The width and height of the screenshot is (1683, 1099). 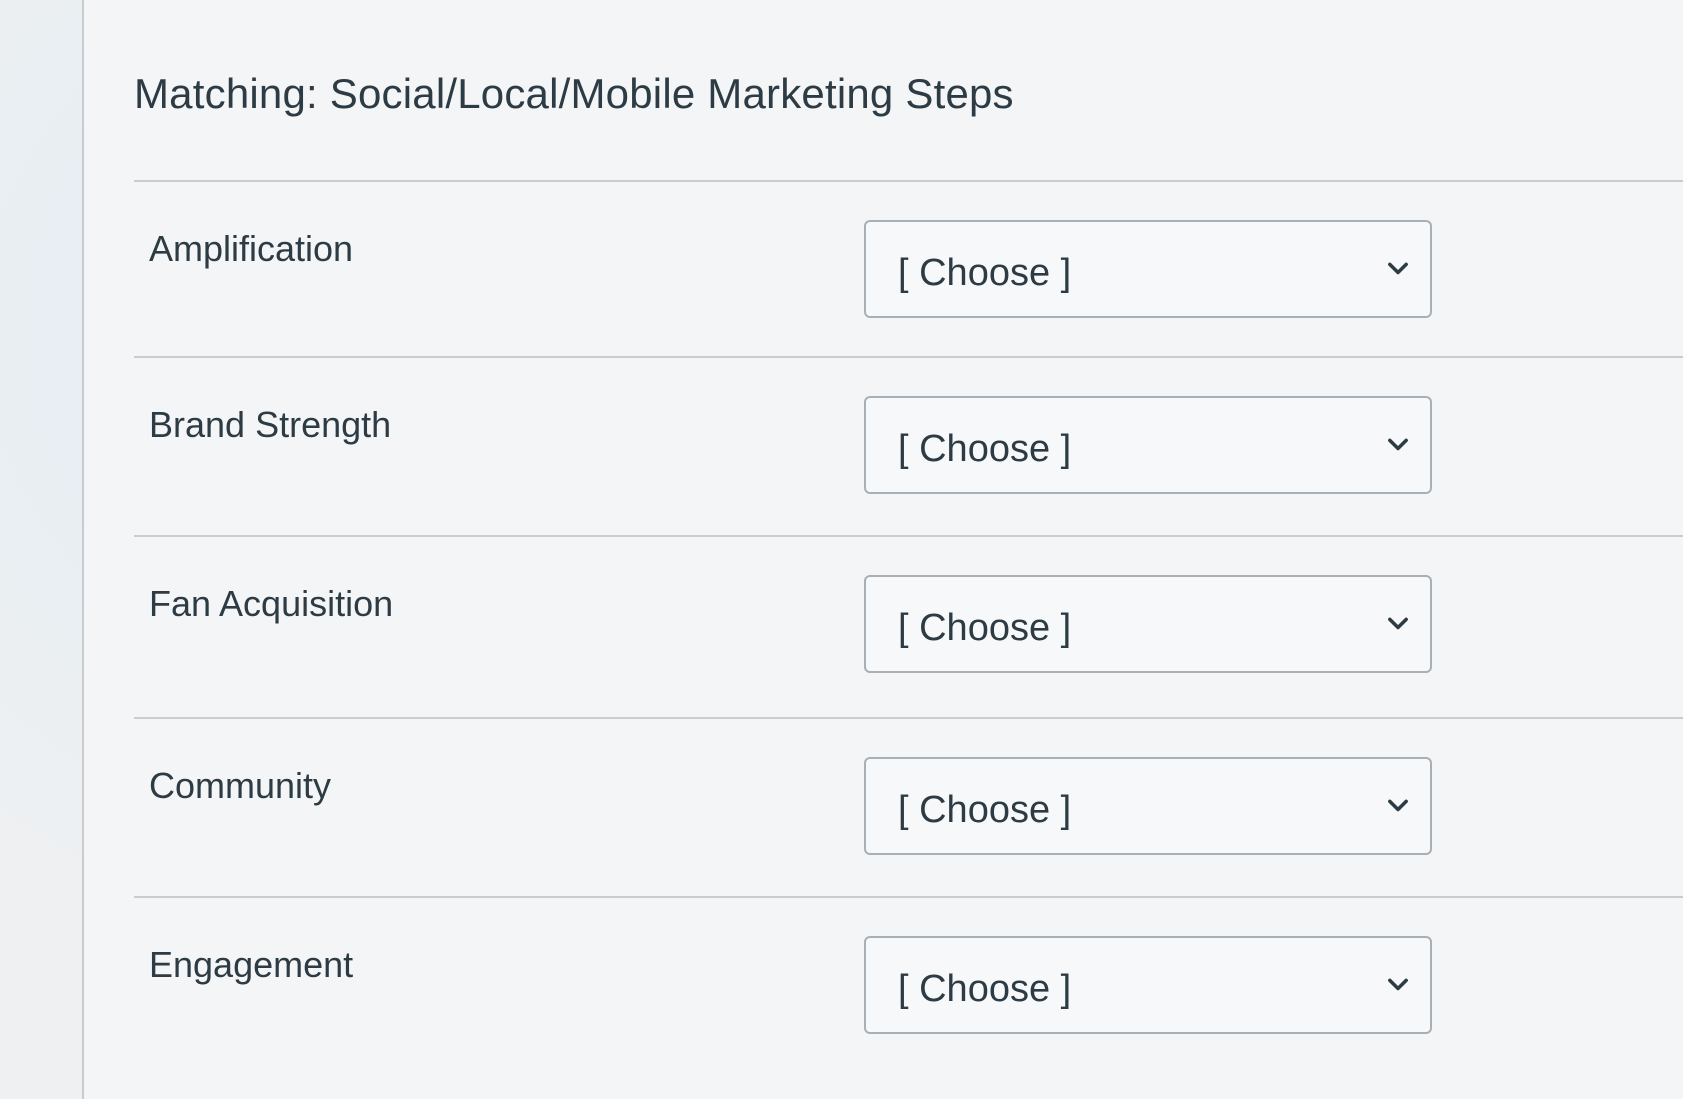 I want to click on match-label: Engagement, so click(x=251, y=964).